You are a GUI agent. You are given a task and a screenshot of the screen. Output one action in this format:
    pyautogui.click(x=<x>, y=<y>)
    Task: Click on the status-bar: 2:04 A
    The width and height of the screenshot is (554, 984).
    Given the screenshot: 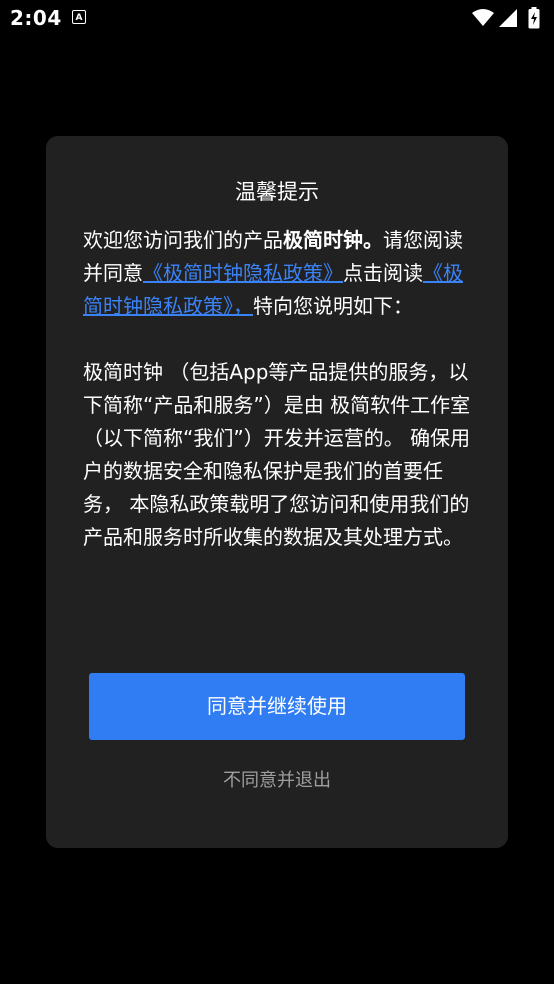 What is the action you would take?
    pyautogui.click(x=277, y=20)
    